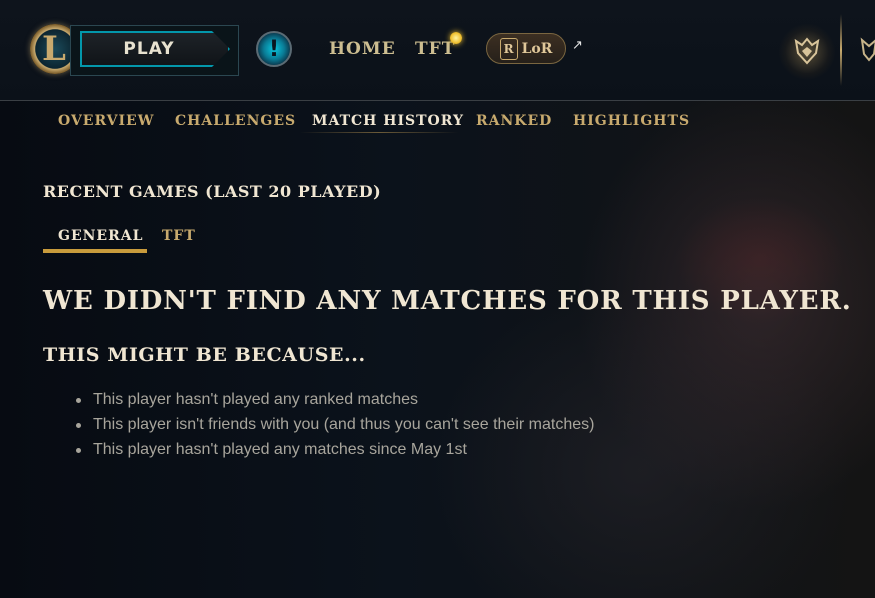 The width and height of the screenshot is (875, 598). Describe the element at coordinates (631, 121) in the screenshot. I see `tab-highlights: HIGHLIGHTS` at that location.